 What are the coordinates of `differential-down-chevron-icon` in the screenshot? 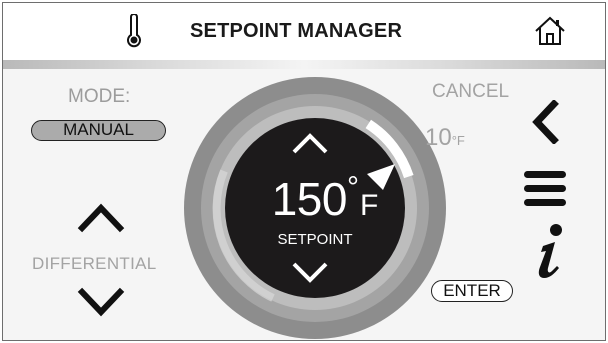 It's located at (101, 302).